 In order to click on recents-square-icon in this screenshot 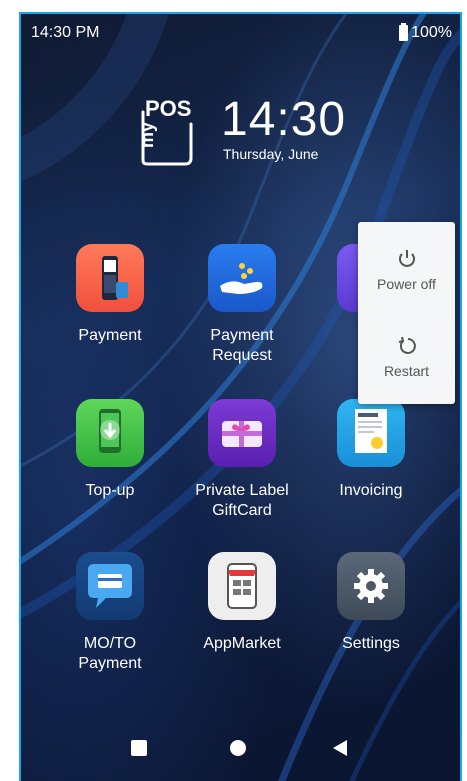, I will do `click(139, 748)`.